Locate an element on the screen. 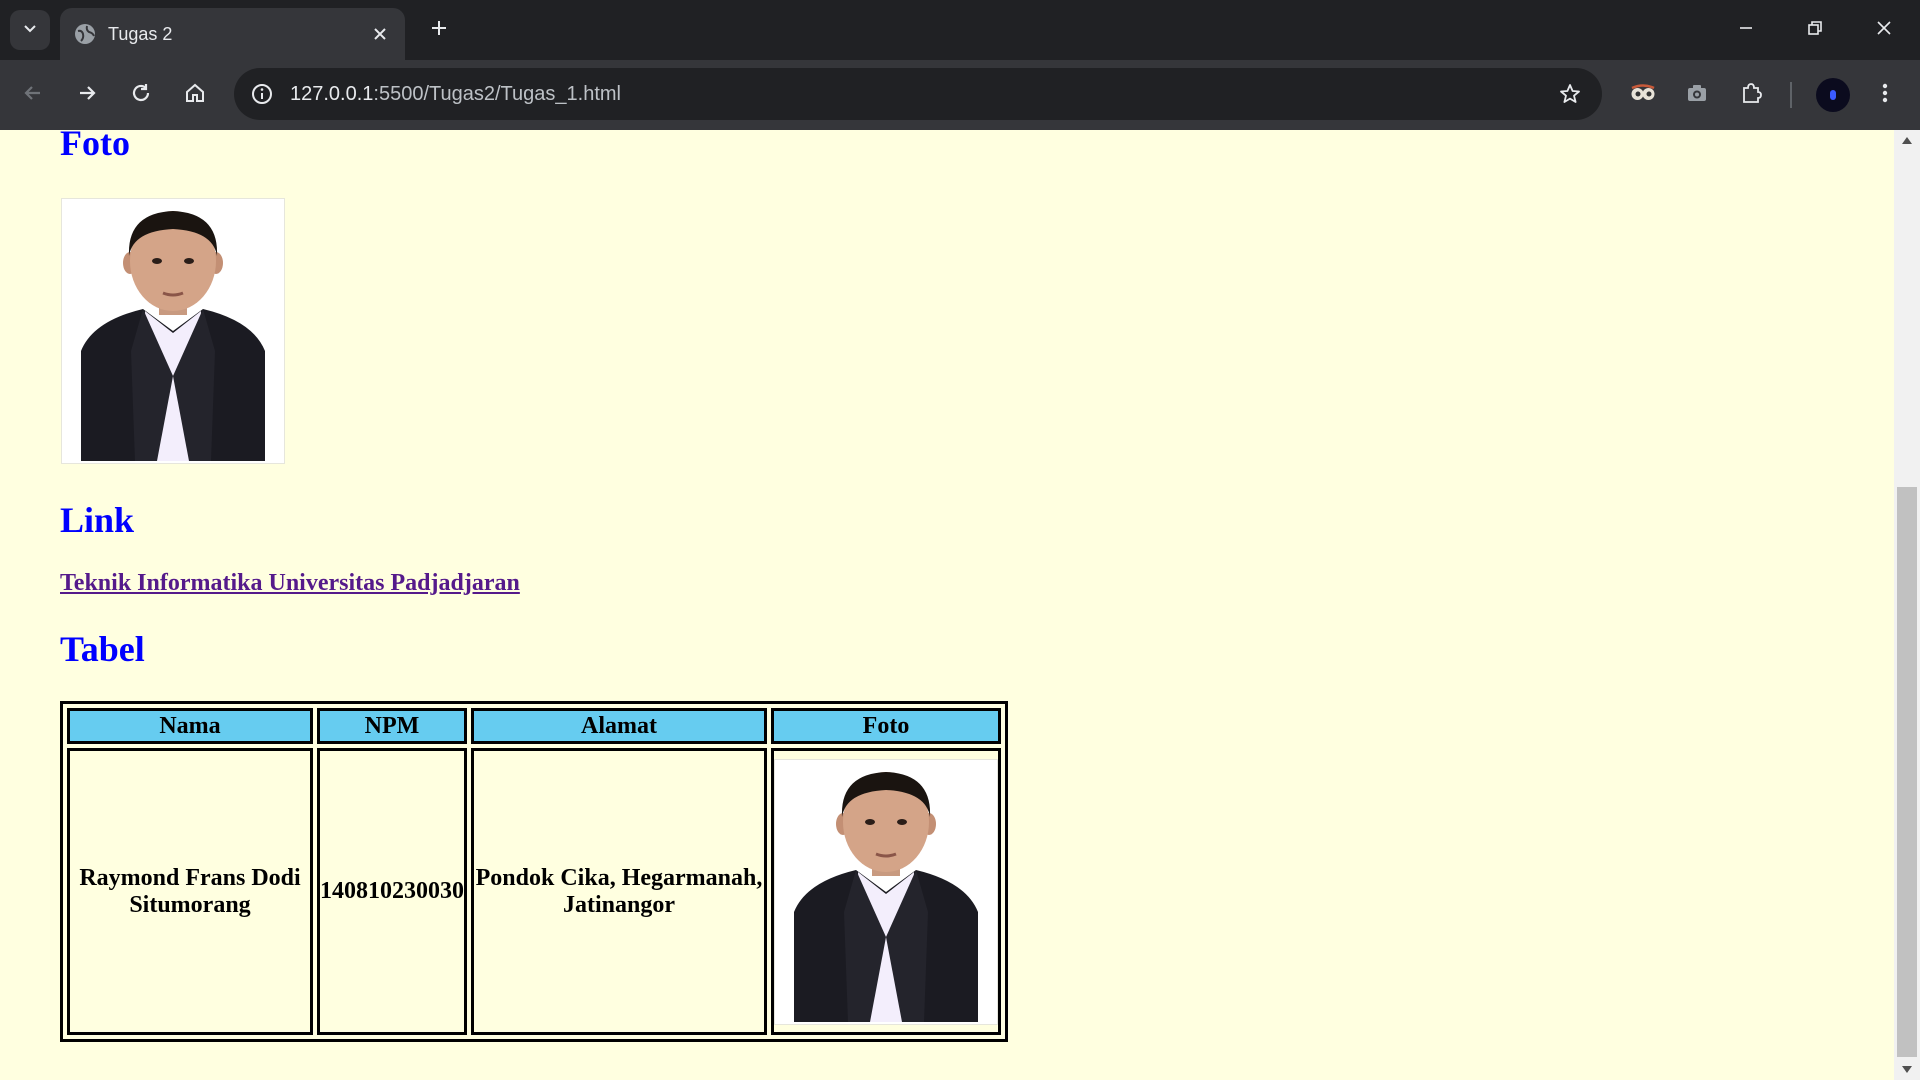 Image resolution: width=1920 pixels, height=1080 pixels. forward-button is located at coordinates (87, 95).